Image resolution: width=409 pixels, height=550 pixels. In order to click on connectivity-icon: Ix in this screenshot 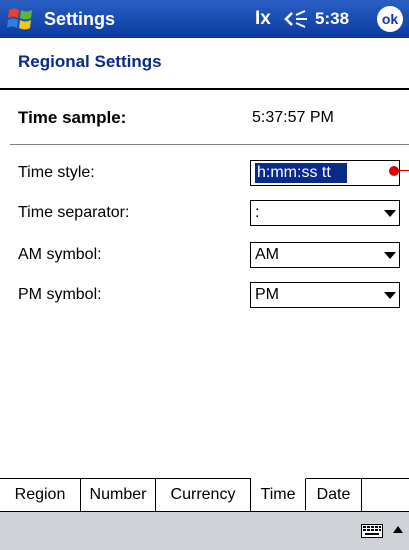, I will do `click(263, 19)`.